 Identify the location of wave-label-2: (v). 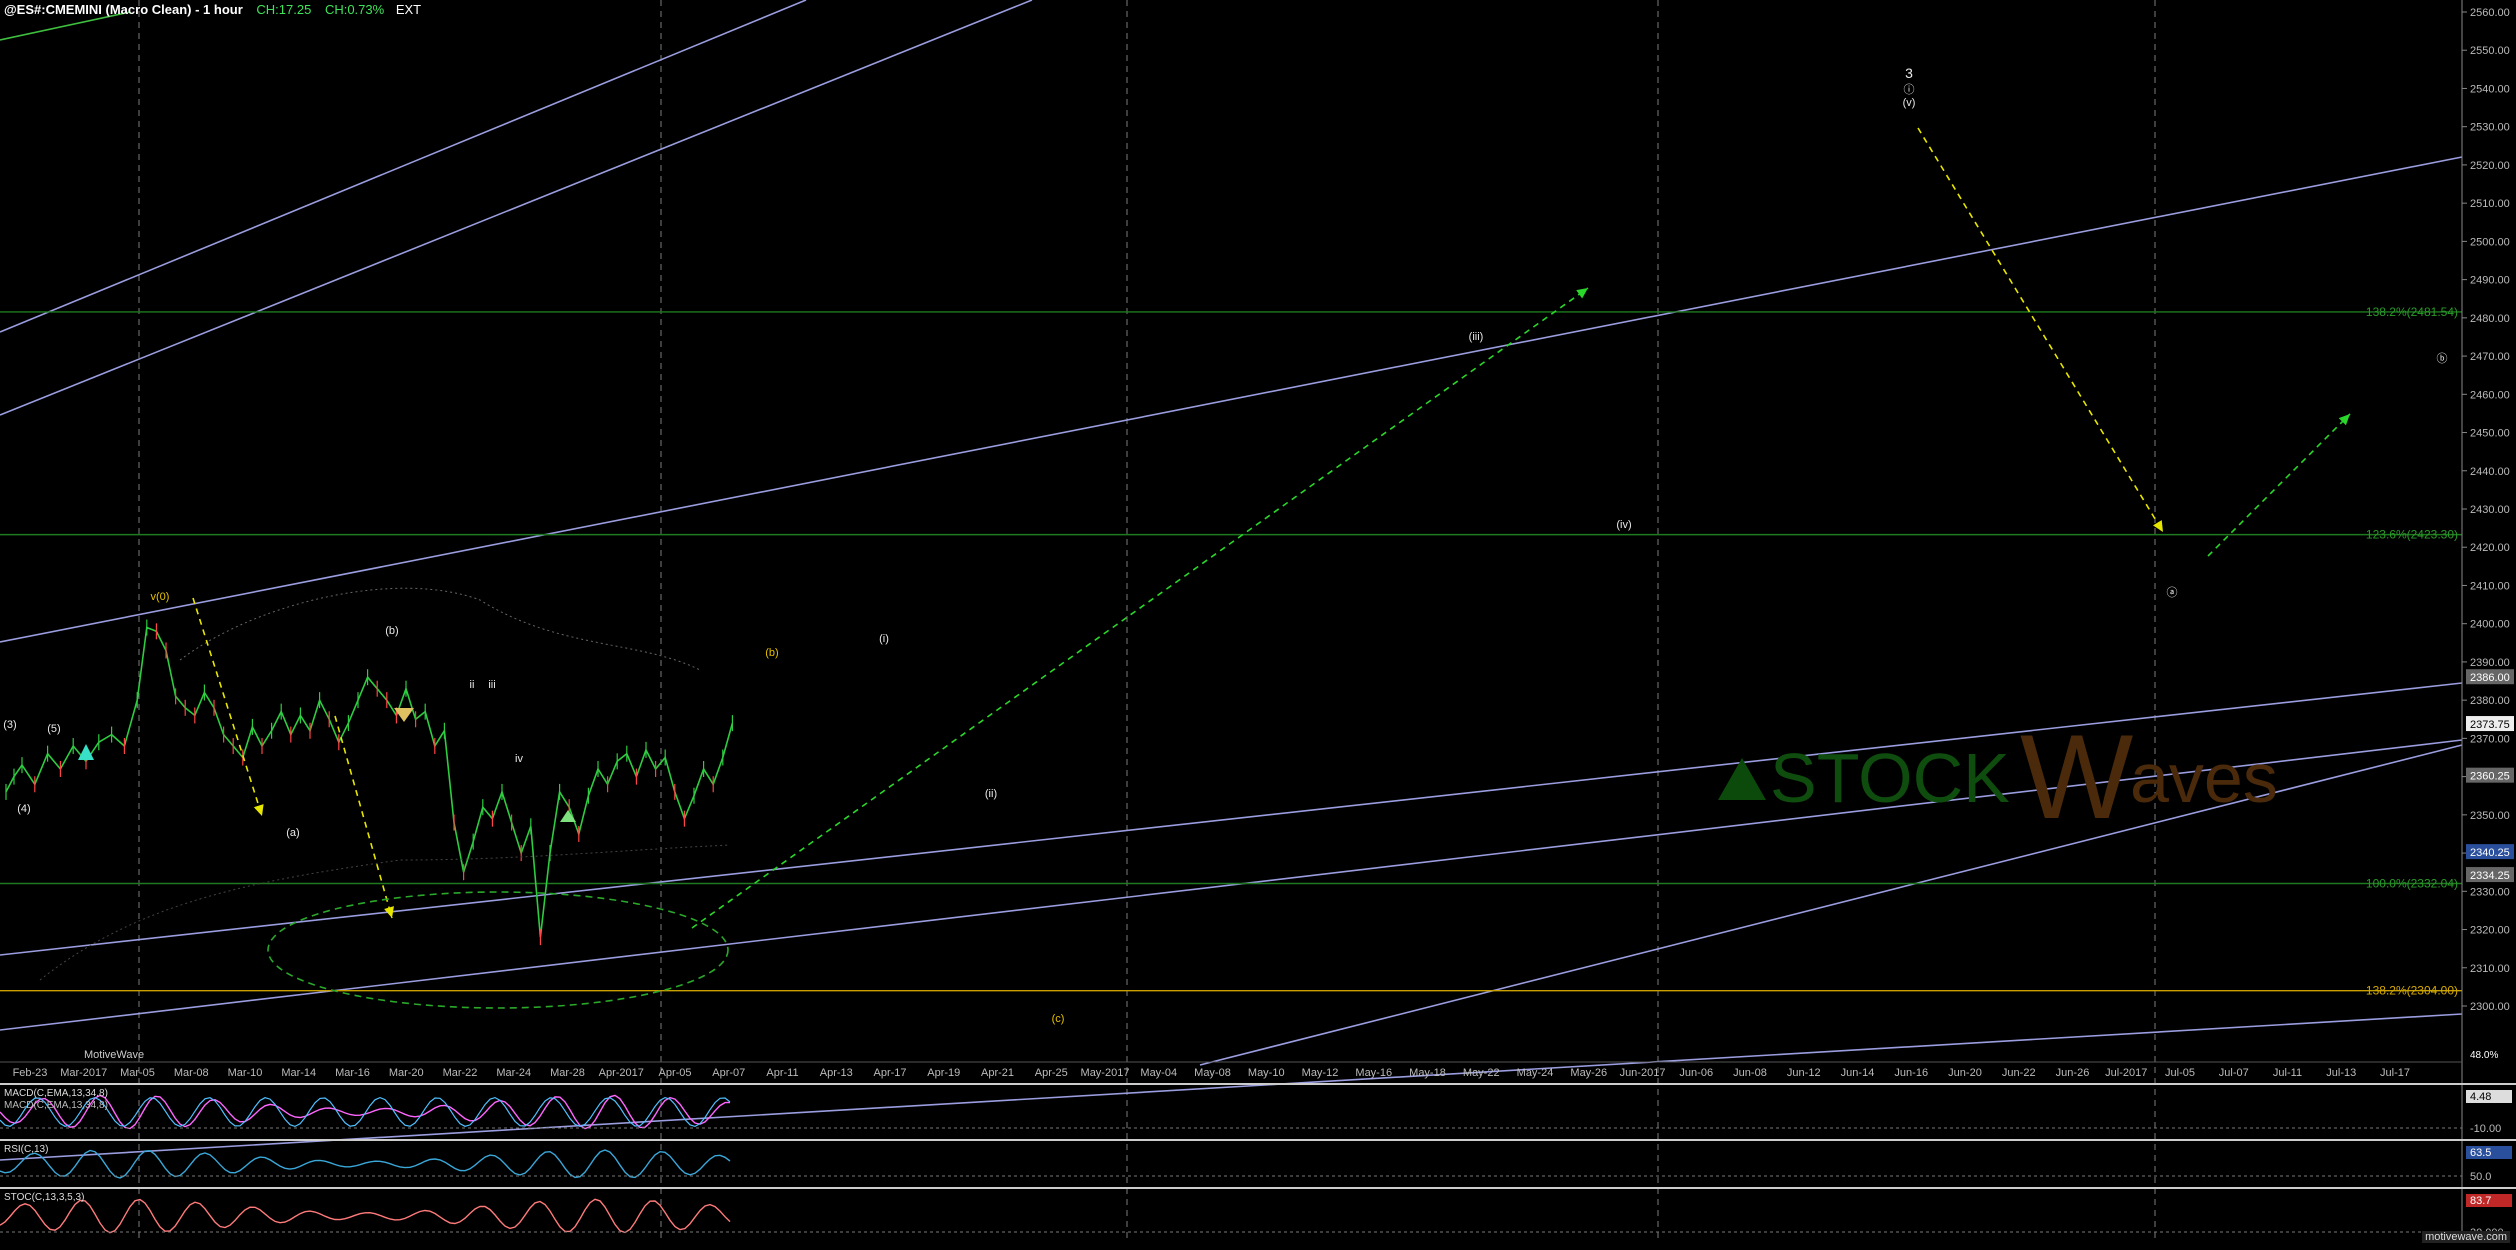
(1909, 103).